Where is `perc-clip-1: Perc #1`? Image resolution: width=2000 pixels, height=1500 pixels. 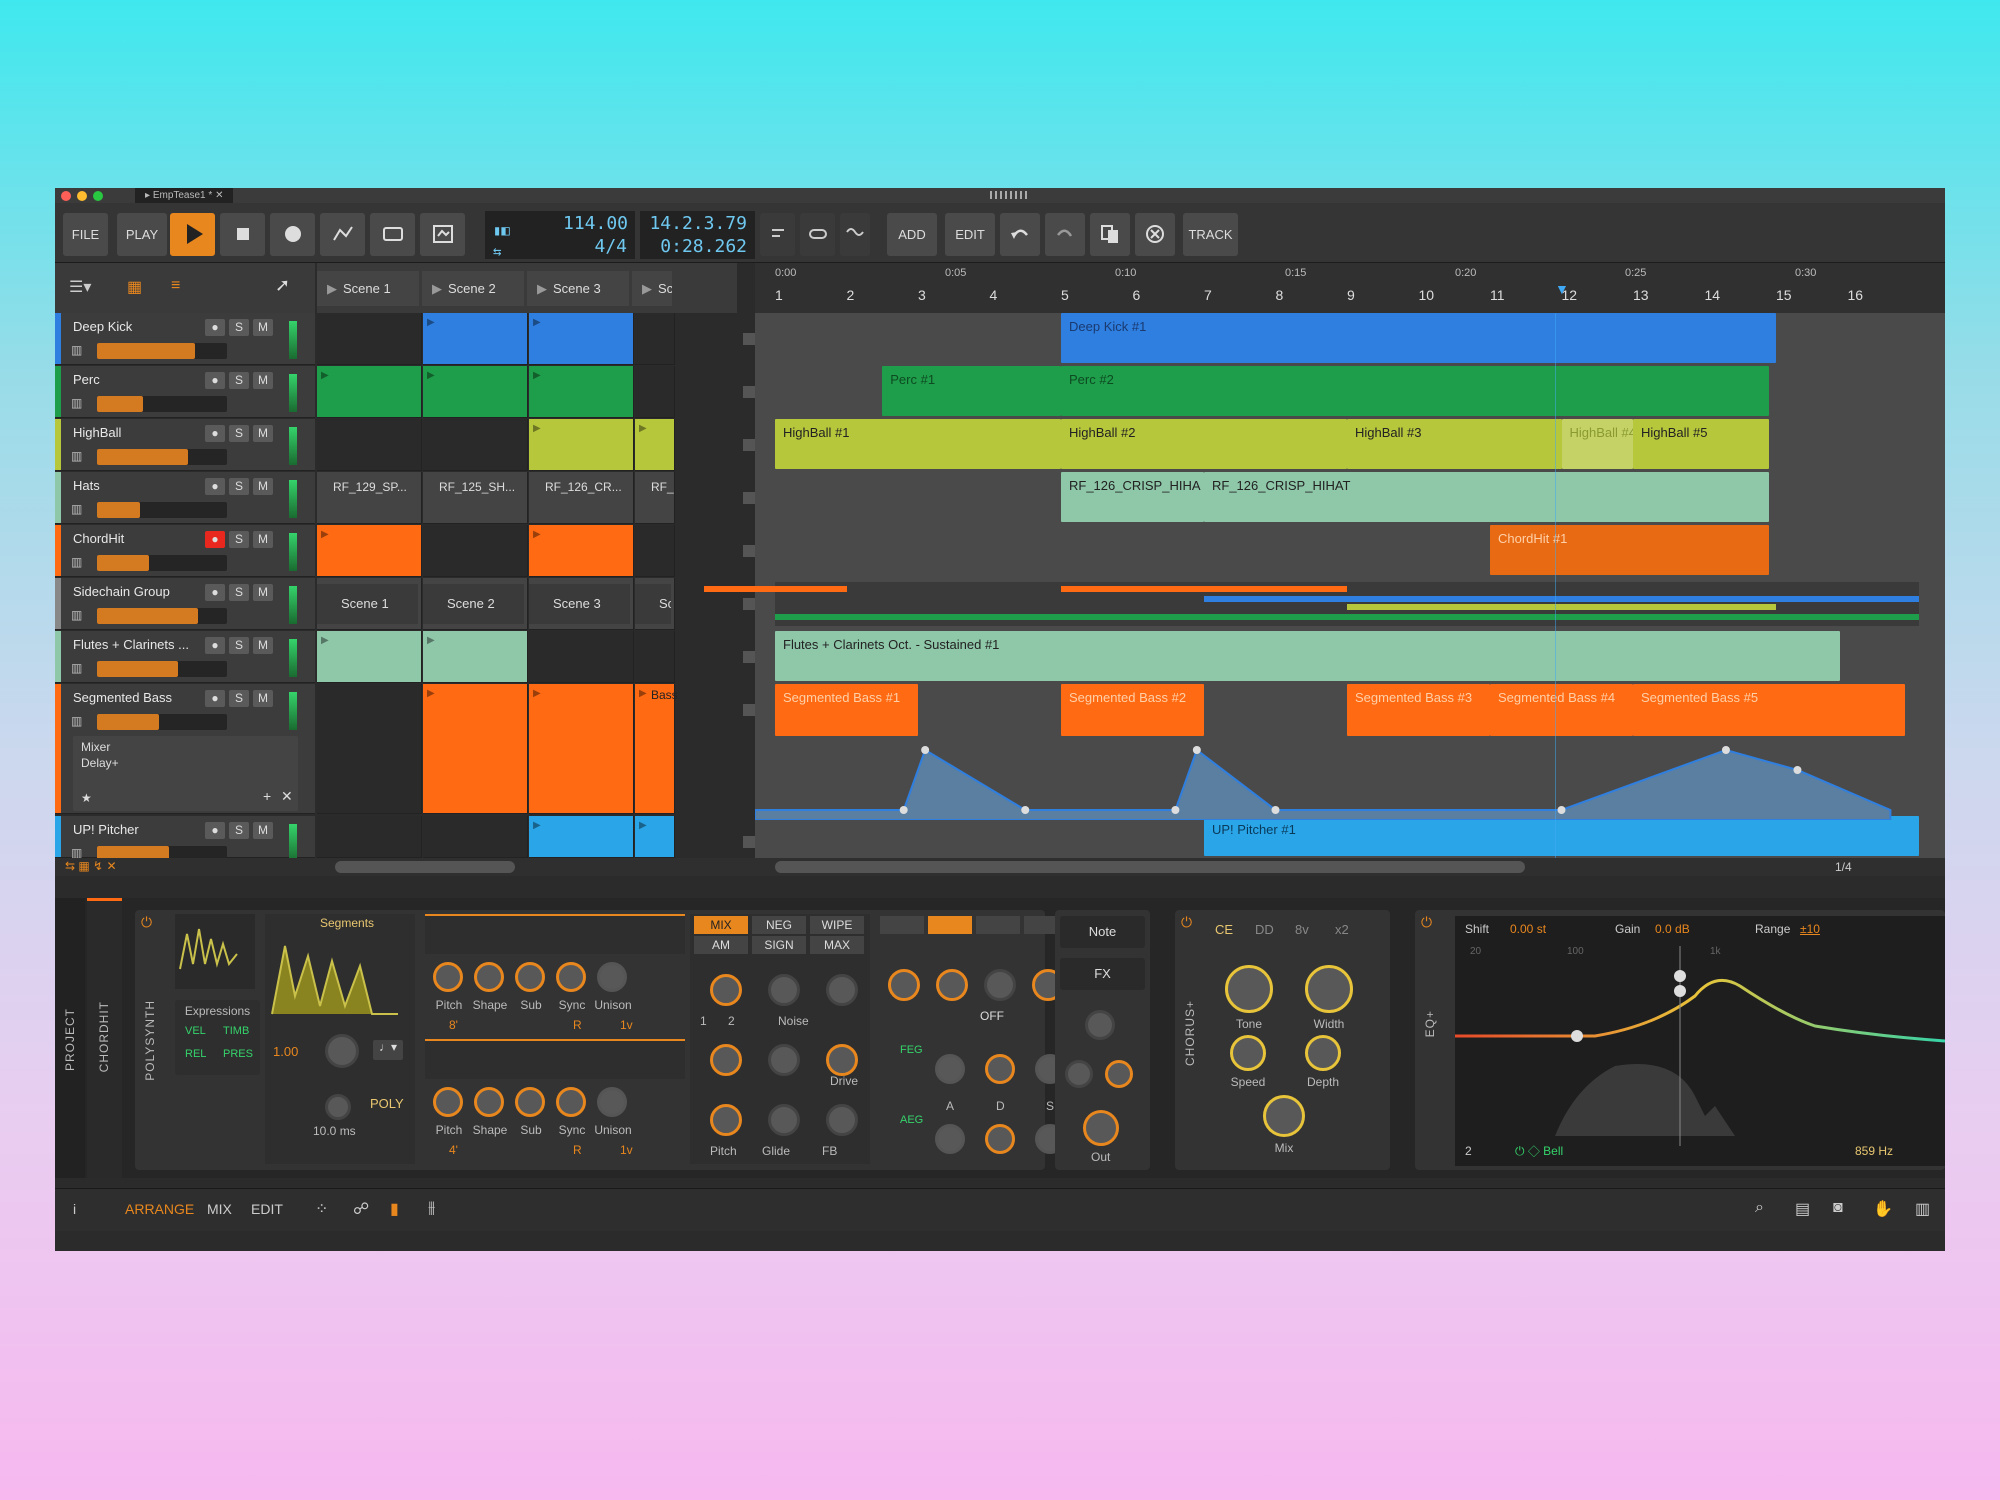 perc-clip-1: Perc #1 is located at coordinates (971, 391).